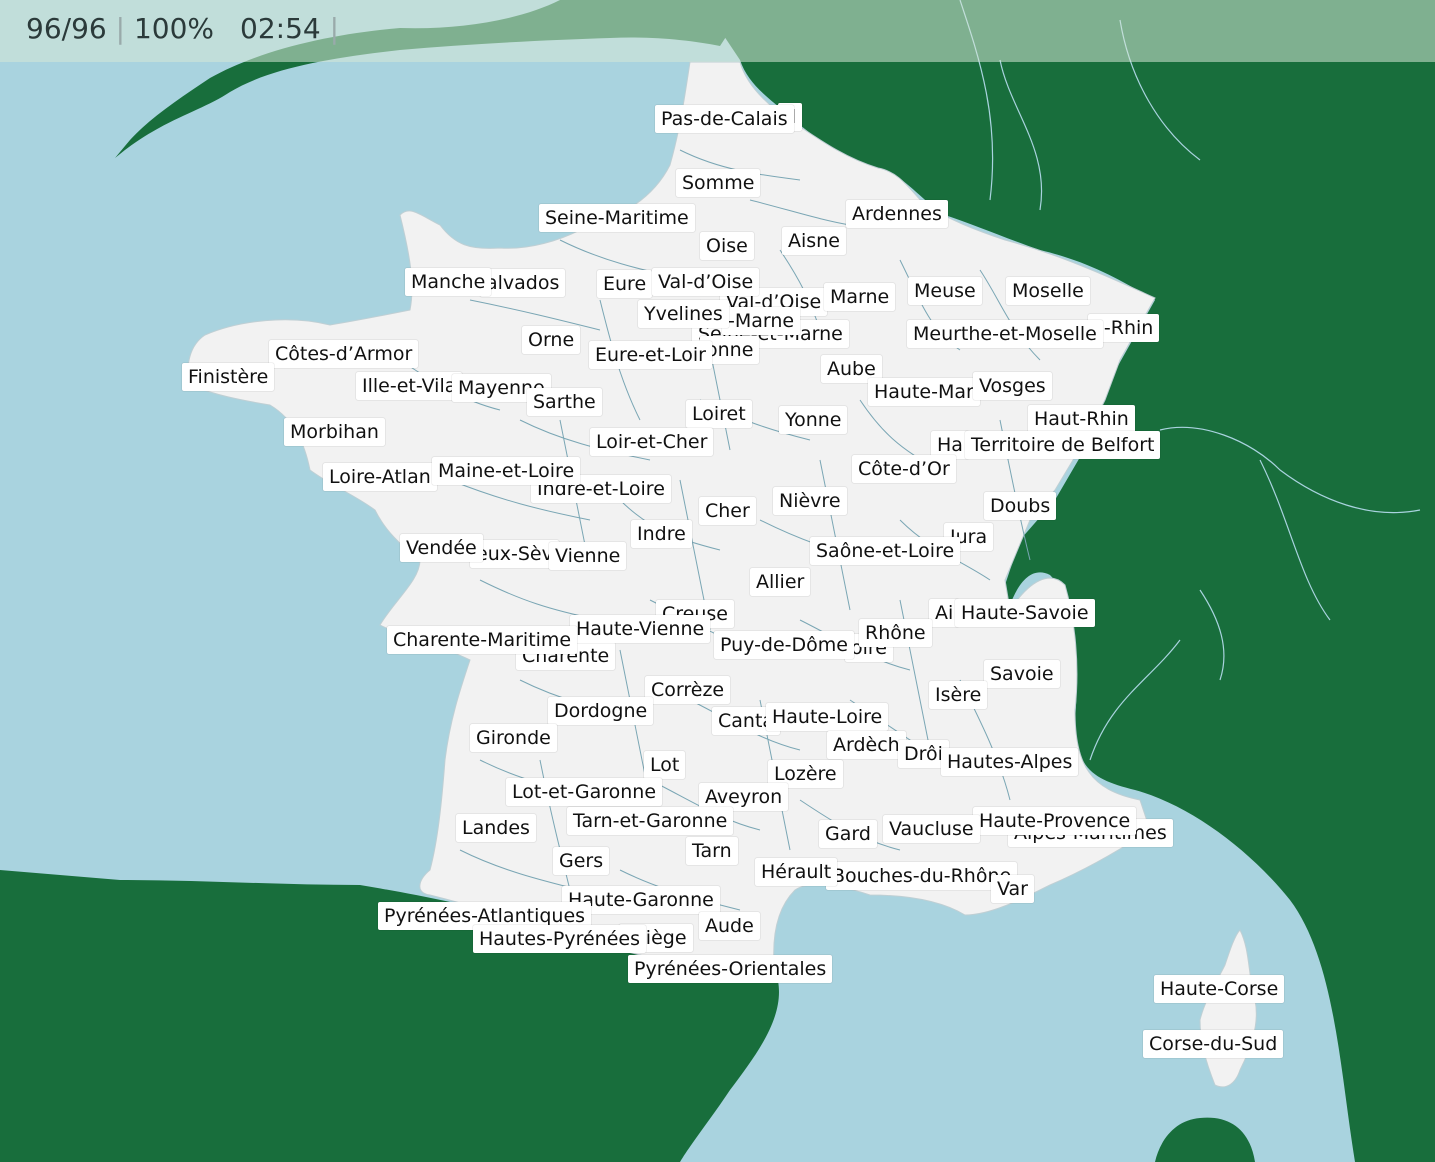  Describe the element at coordinates (625, 284) in the screenshot. I see `label-eure: Eure` at that location.